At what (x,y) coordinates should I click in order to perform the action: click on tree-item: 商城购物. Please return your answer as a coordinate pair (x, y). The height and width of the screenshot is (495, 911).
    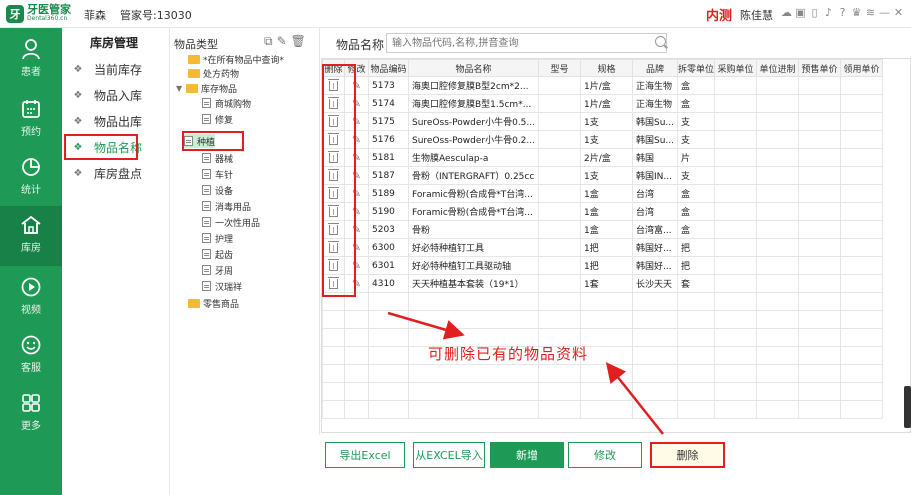
    Looking at the image, I should click on (226, 103).